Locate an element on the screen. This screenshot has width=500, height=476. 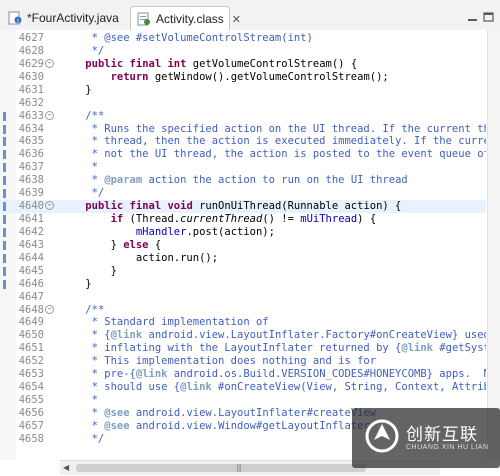
line-number: 4638 is located at coordinates (31, 180).